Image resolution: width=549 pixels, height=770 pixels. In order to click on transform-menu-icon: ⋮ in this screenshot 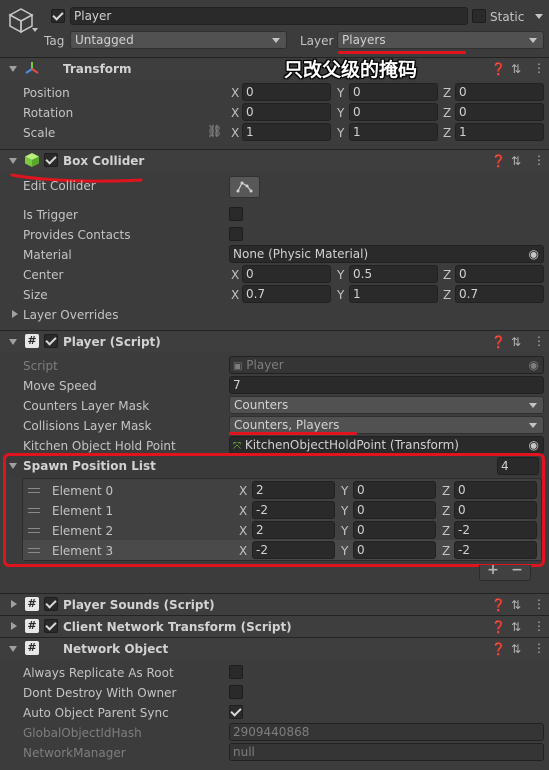, I will do `click(539, 68)`.